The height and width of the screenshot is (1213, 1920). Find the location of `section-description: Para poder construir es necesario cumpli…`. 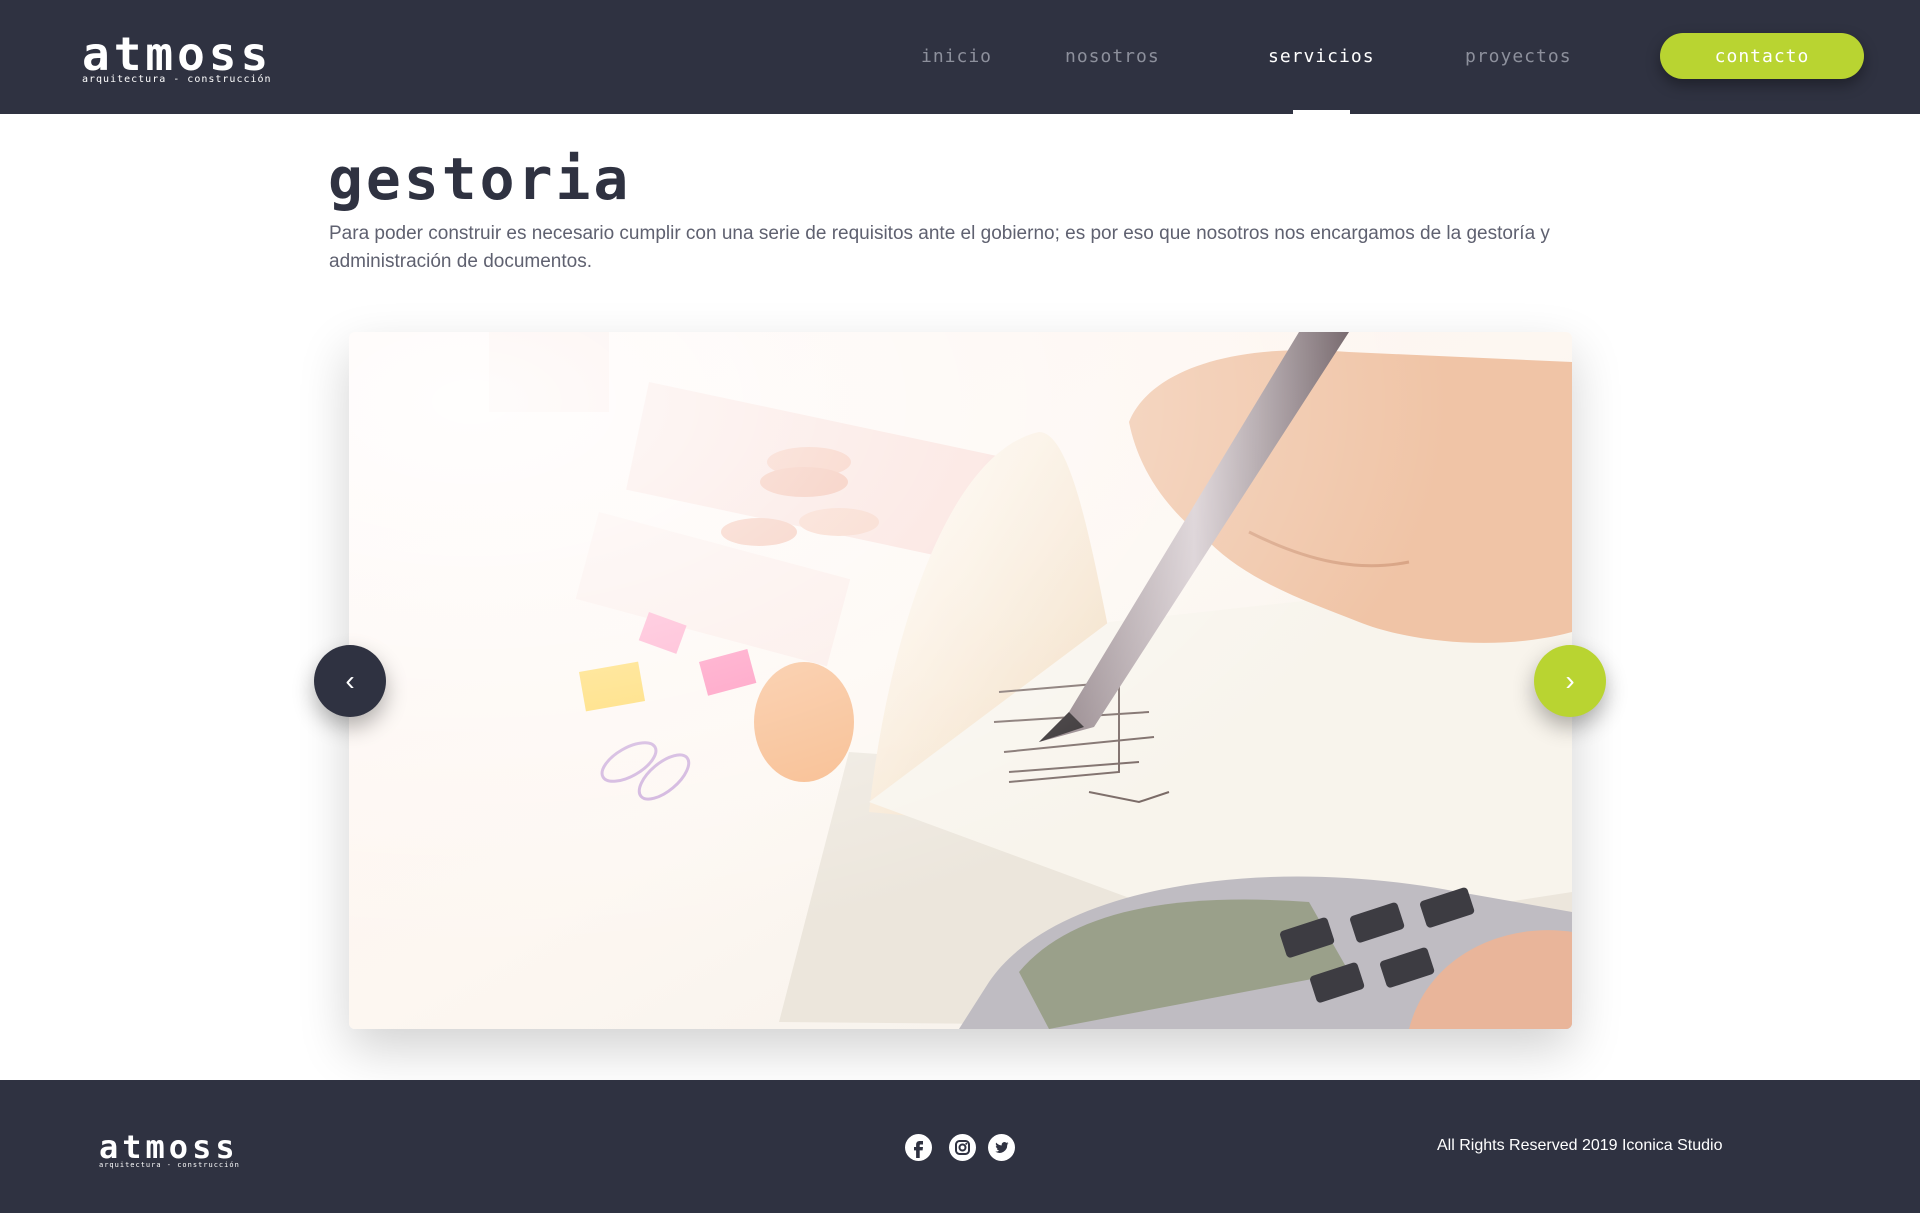

section-description: Para poder construir es necesario cumpli… is located at coordinates (939, 247).